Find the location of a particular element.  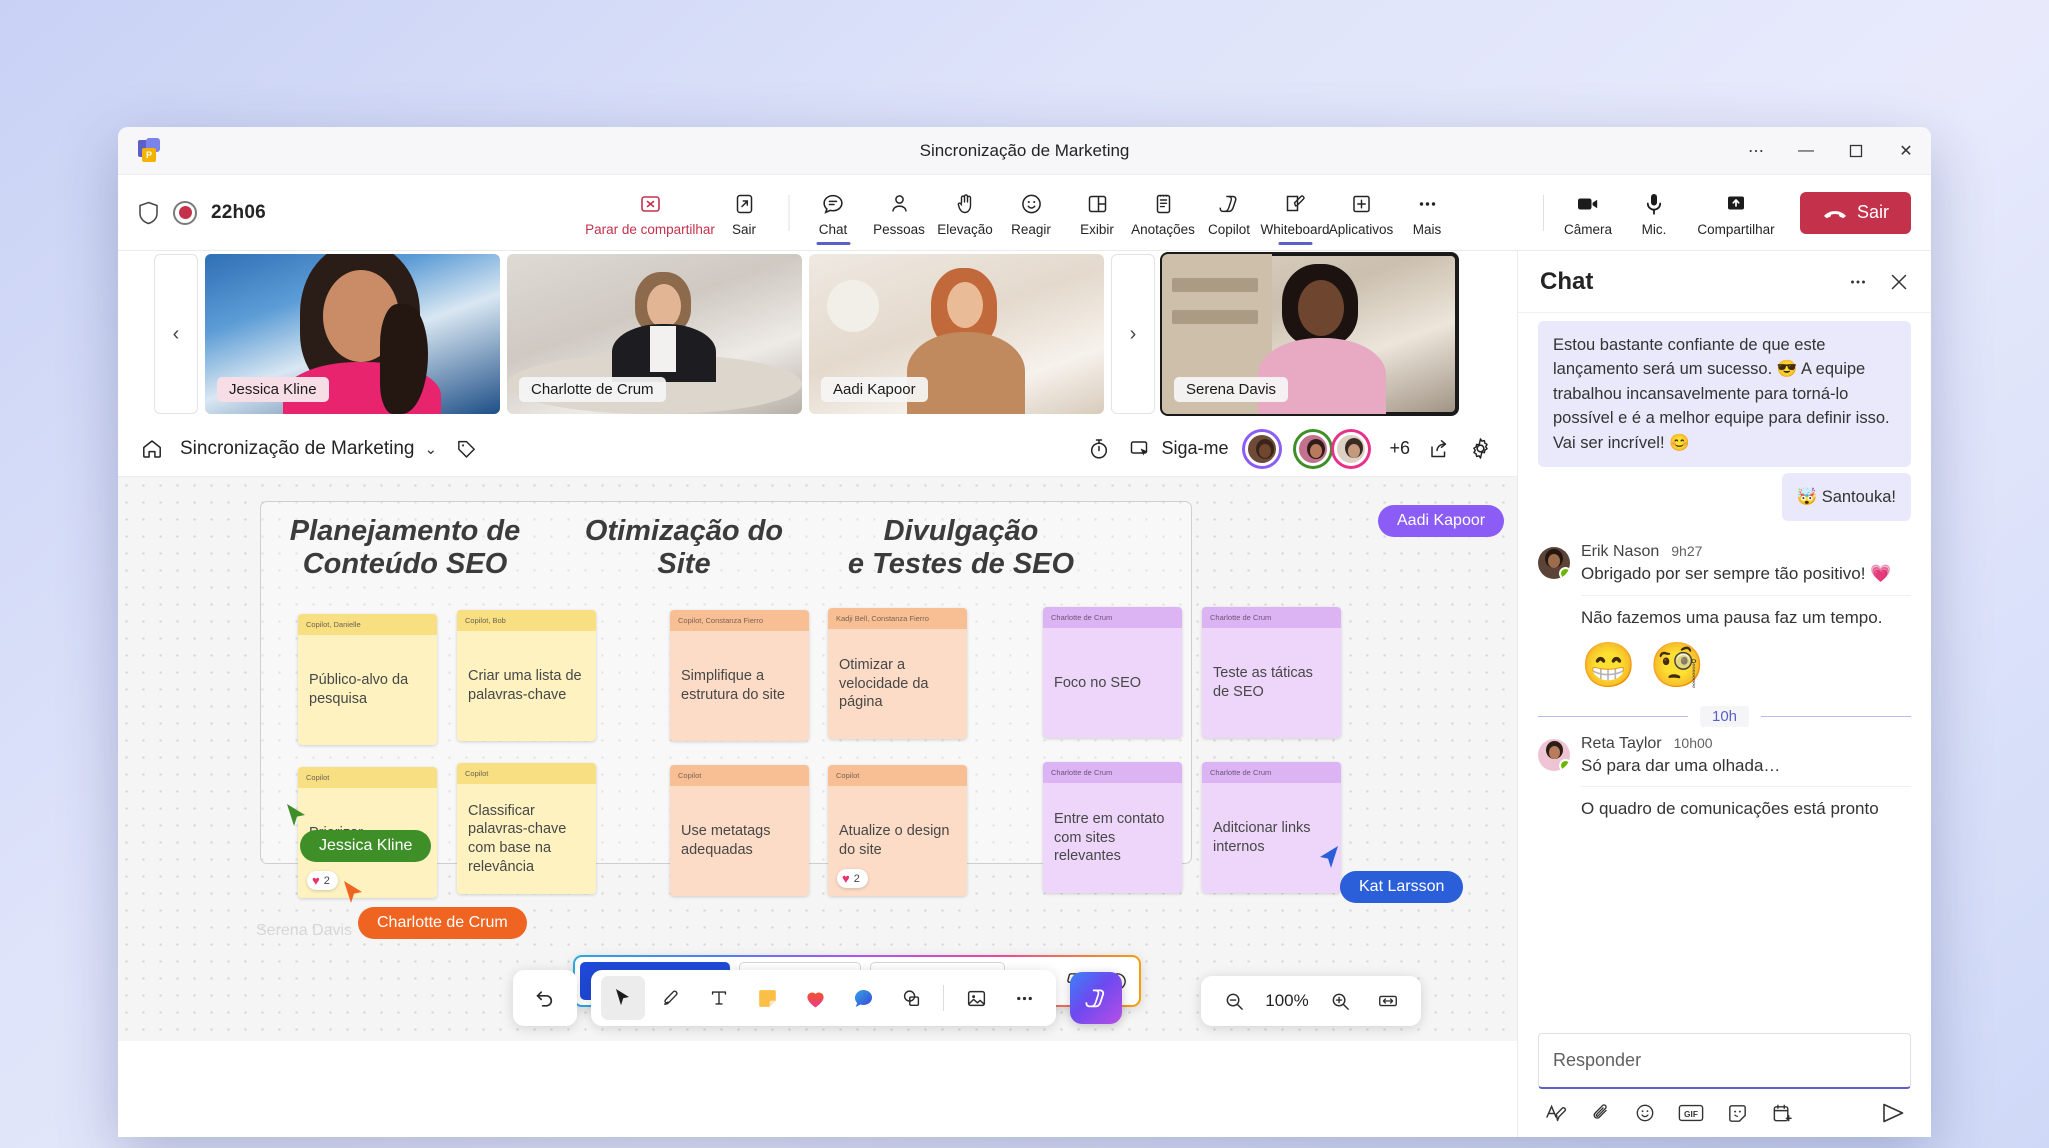

schedule-icon is located at coordinates (1782, 1113).